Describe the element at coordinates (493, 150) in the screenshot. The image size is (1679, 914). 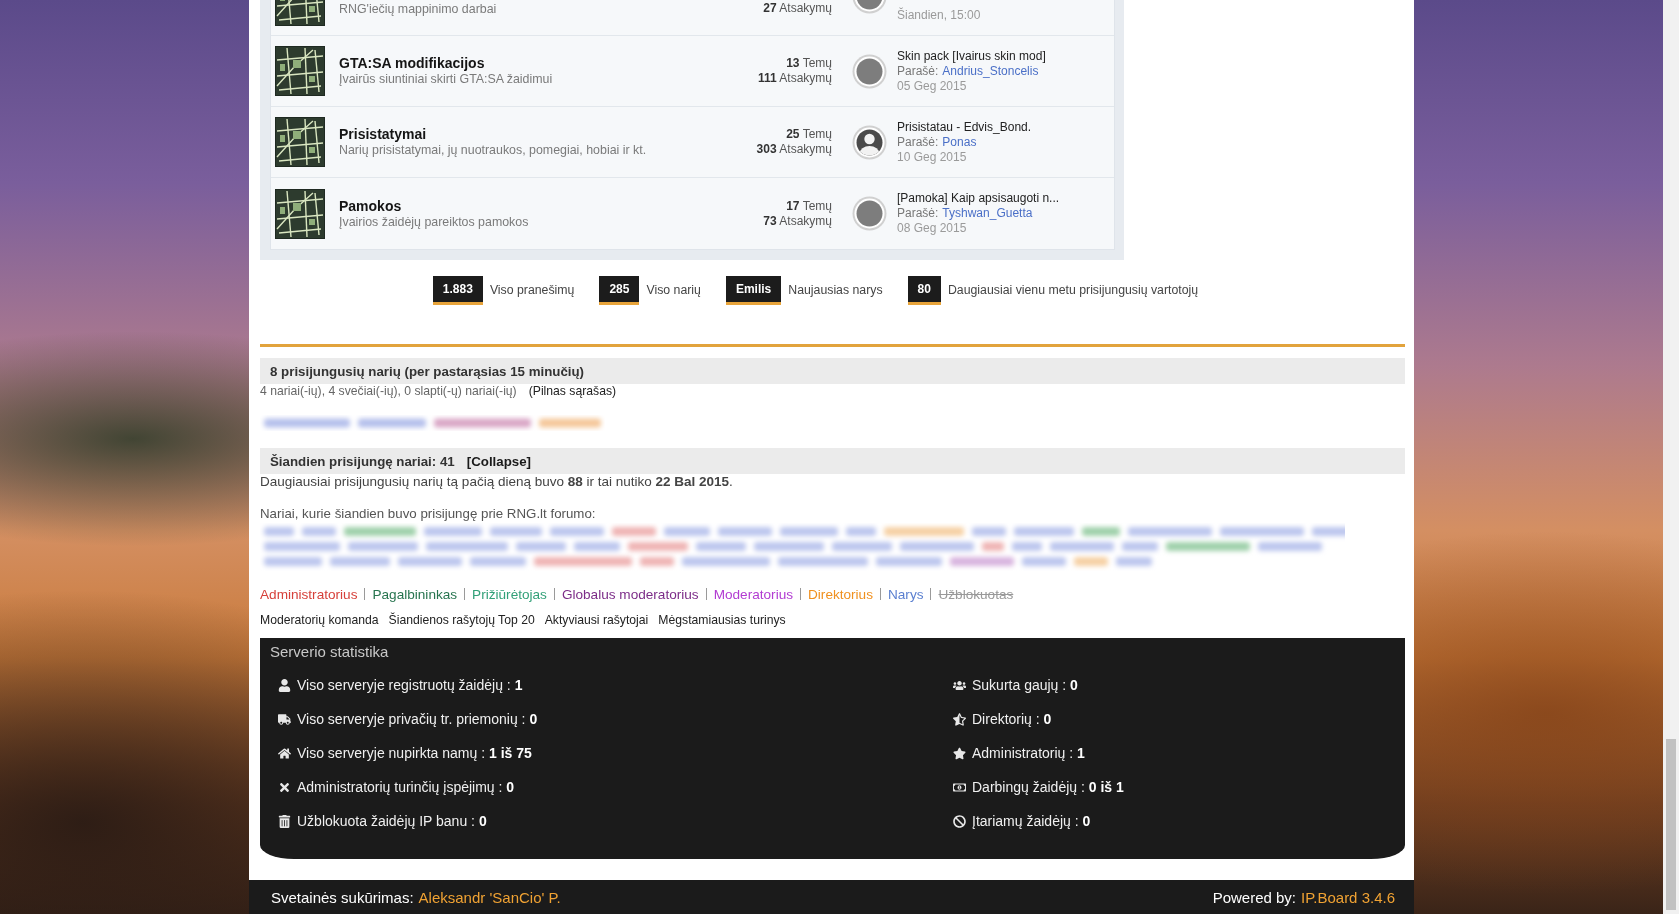
I see `forum-description: Narių prisistatymai, jų nuotraukos, pomegiai, hobiai ir kt.` at that location.